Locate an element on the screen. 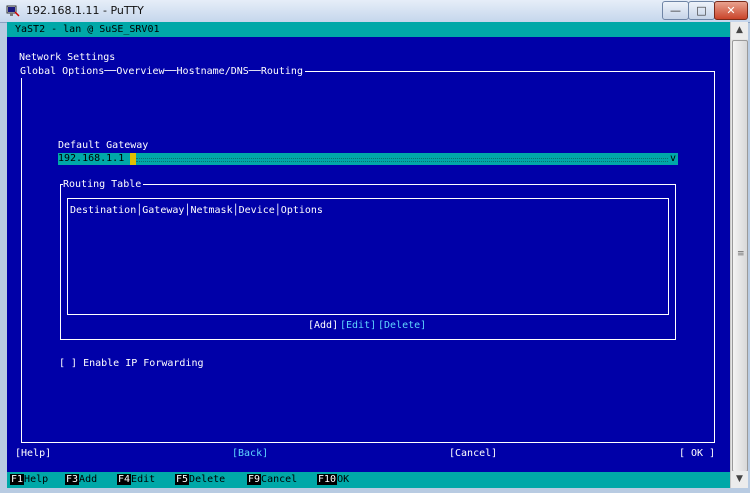 The image size is (750, 493). back-button: [Back] is located at coordinates (250, 454).